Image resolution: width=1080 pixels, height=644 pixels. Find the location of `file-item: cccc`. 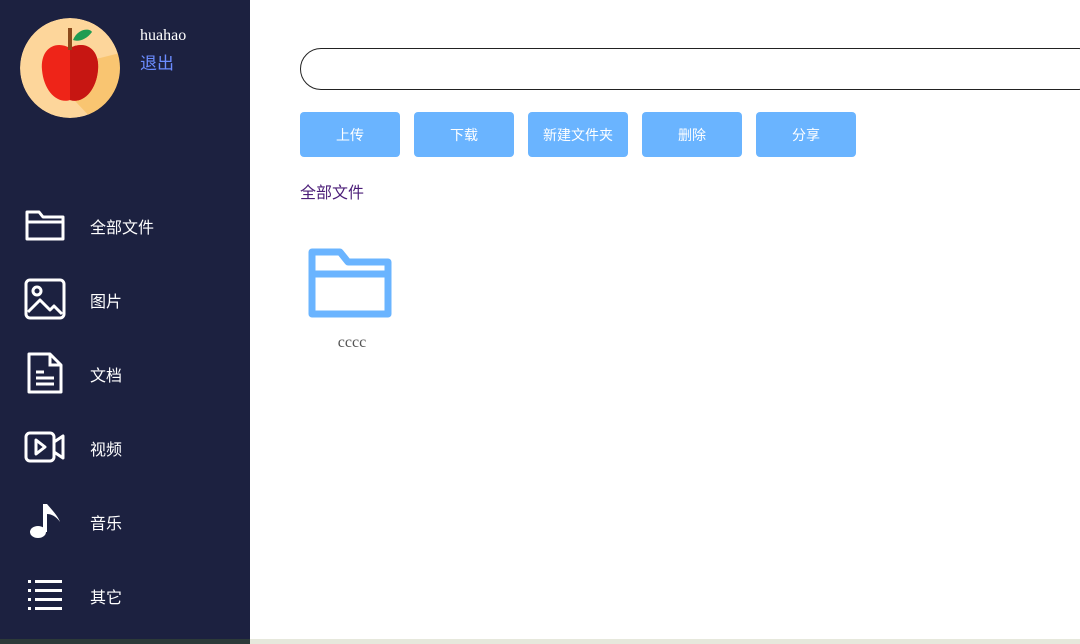

file-item: cccc is located at coordinates (352, 300).